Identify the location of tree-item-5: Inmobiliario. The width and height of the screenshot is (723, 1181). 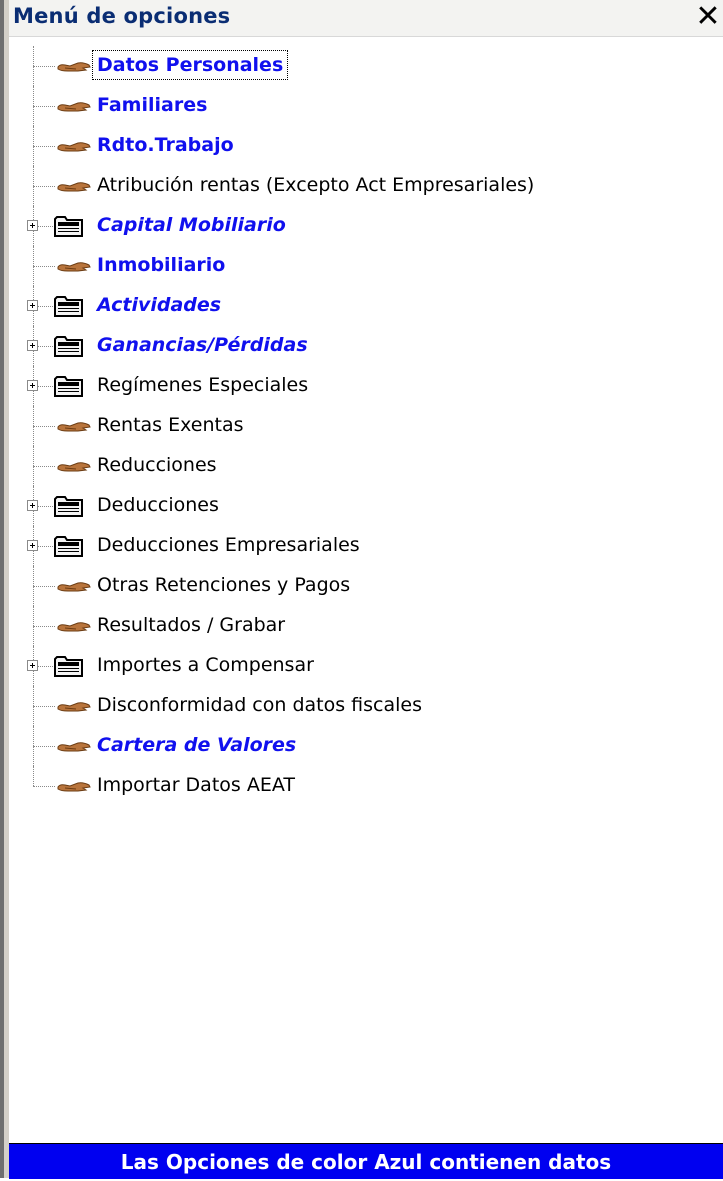
(366, 266).